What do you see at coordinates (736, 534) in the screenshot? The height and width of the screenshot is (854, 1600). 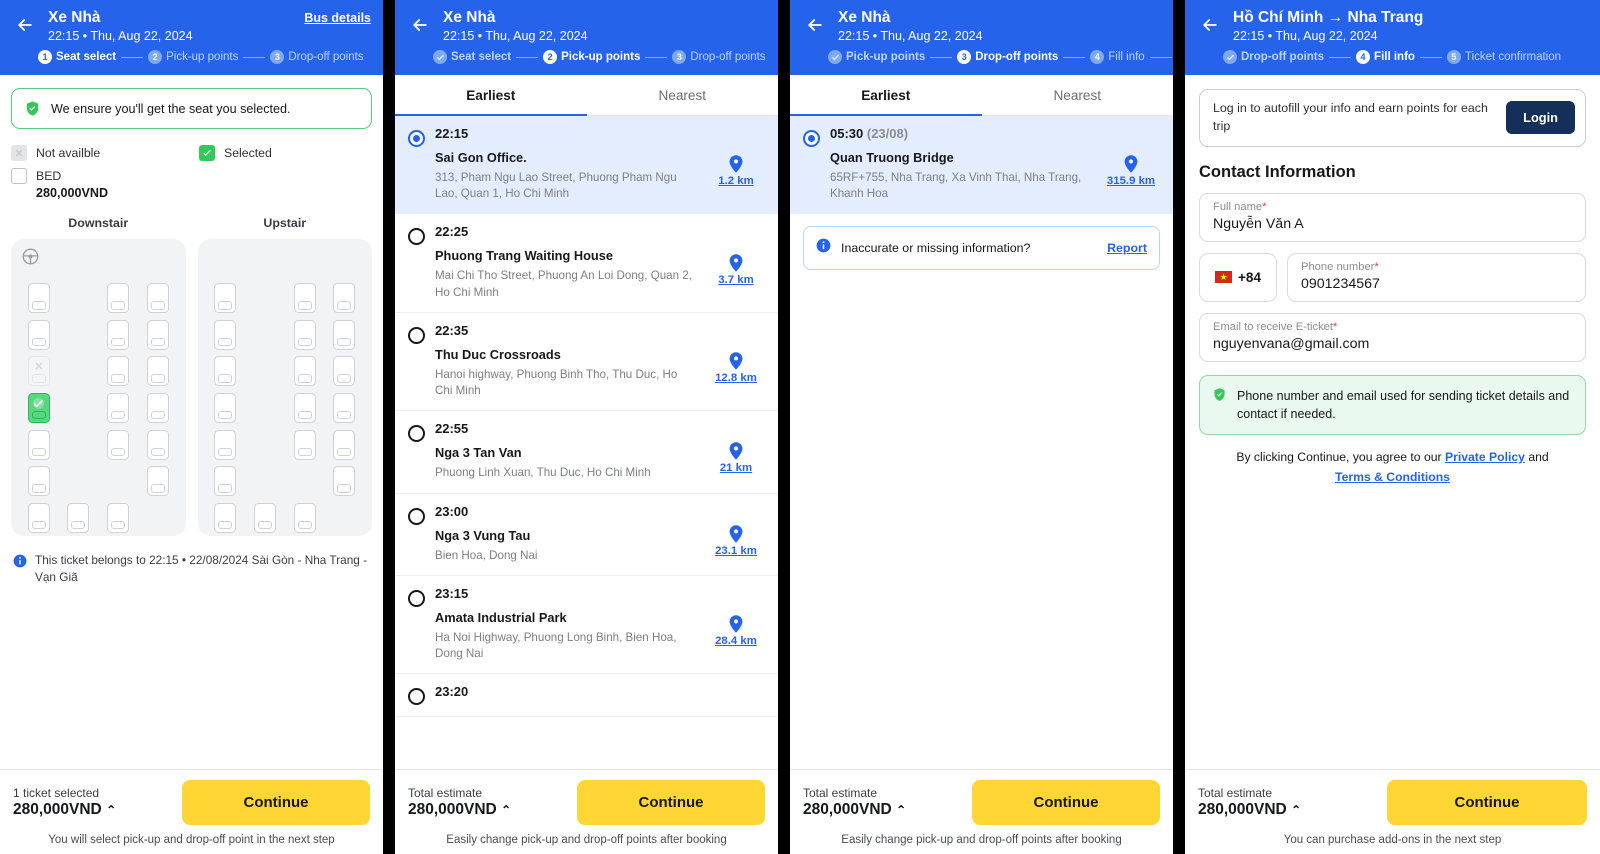 I see `point-distance: 23.1 km` at bounding box center [736, 534].